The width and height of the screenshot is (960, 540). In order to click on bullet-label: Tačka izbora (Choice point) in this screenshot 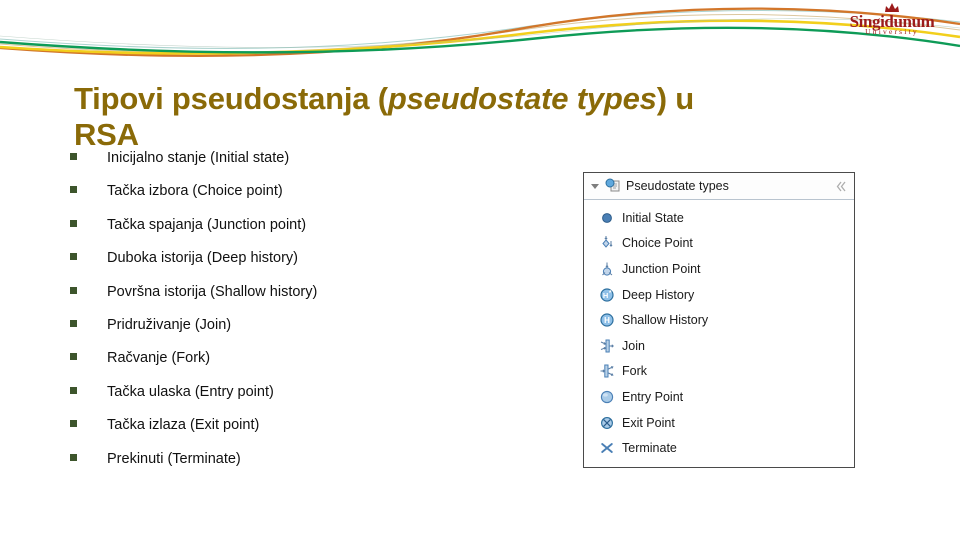, I will do `click(195, 191)`.